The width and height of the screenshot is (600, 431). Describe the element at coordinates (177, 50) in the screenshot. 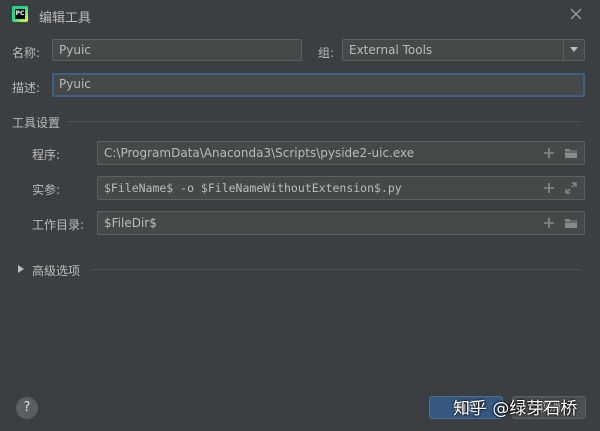

I see `name-input: Pyuic` at that location.